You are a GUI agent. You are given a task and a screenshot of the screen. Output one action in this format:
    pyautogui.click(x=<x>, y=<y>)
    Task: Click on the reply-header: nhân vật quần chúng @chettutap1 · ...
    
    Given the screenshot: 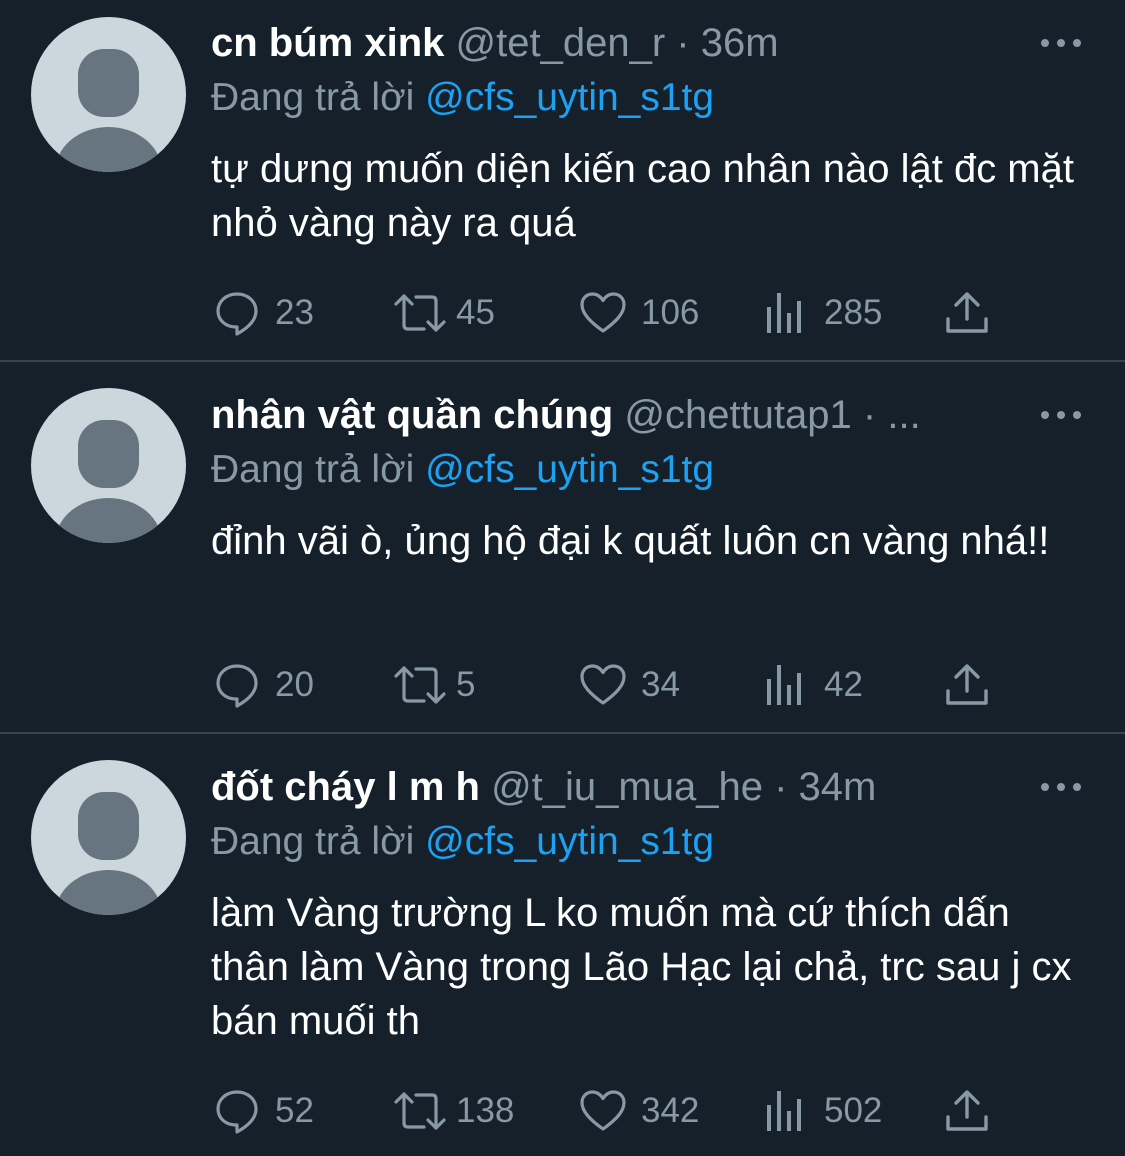 What is the action you would take?
    pyautogui.click(x=566, y=415)
    